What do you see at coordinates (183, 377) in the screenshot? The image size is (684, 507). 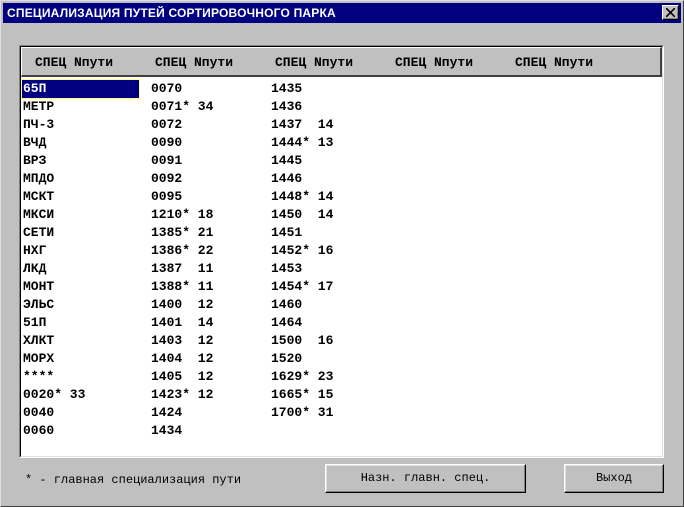 I see `list-item: 1405 12` at bounding box center [183, 377].